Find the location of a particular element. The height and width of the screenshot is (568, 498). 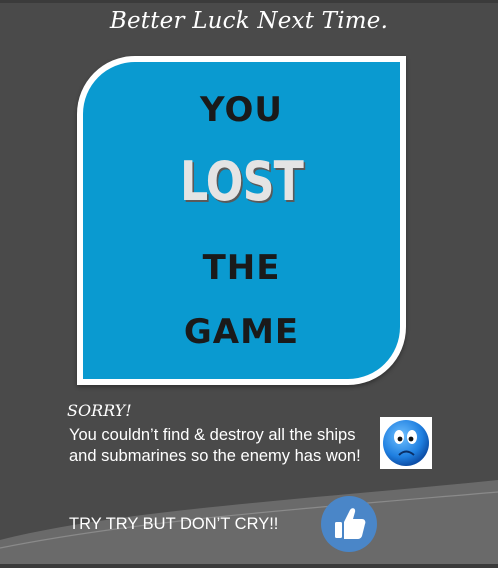

thumbs-up-icon is located at coordinates (349, 524).